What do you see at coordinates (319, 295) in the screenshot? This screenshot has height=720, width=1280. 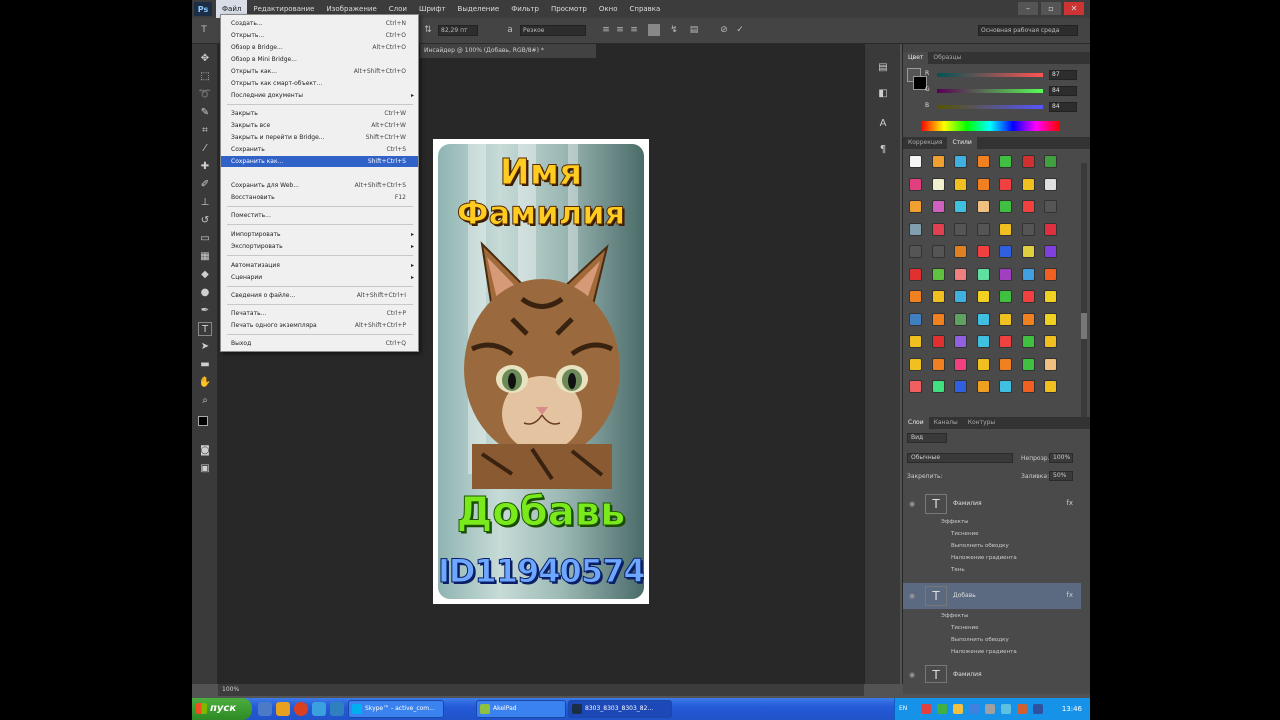 I see `menu-item-file-info: Сведения о файле... Alt+Shift+Ctrl+I` at bounding box center [319, 295].